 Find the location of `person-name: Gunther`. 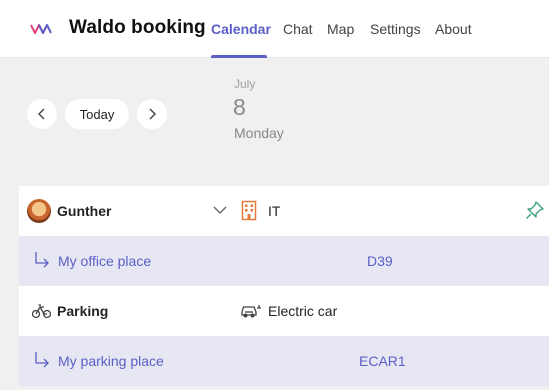

person-name: Gunther is located at coordinates (84, 211).